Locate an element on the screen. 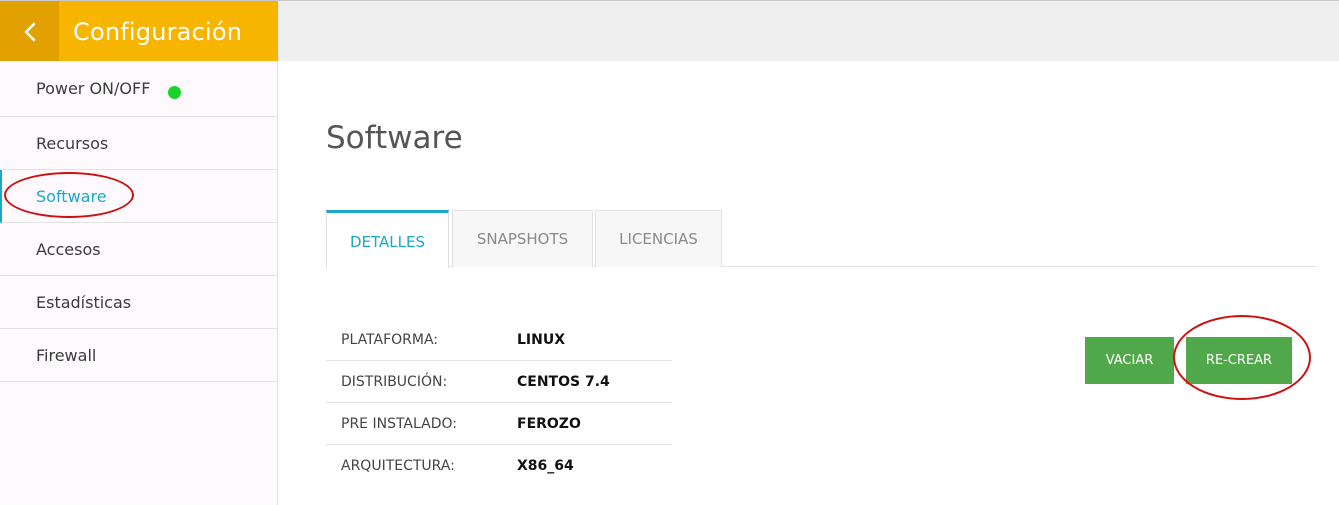 This screenshot has width=1339, height=505. tab-snapshots: SNAPSHOTS is located at coordinates (522, 238).